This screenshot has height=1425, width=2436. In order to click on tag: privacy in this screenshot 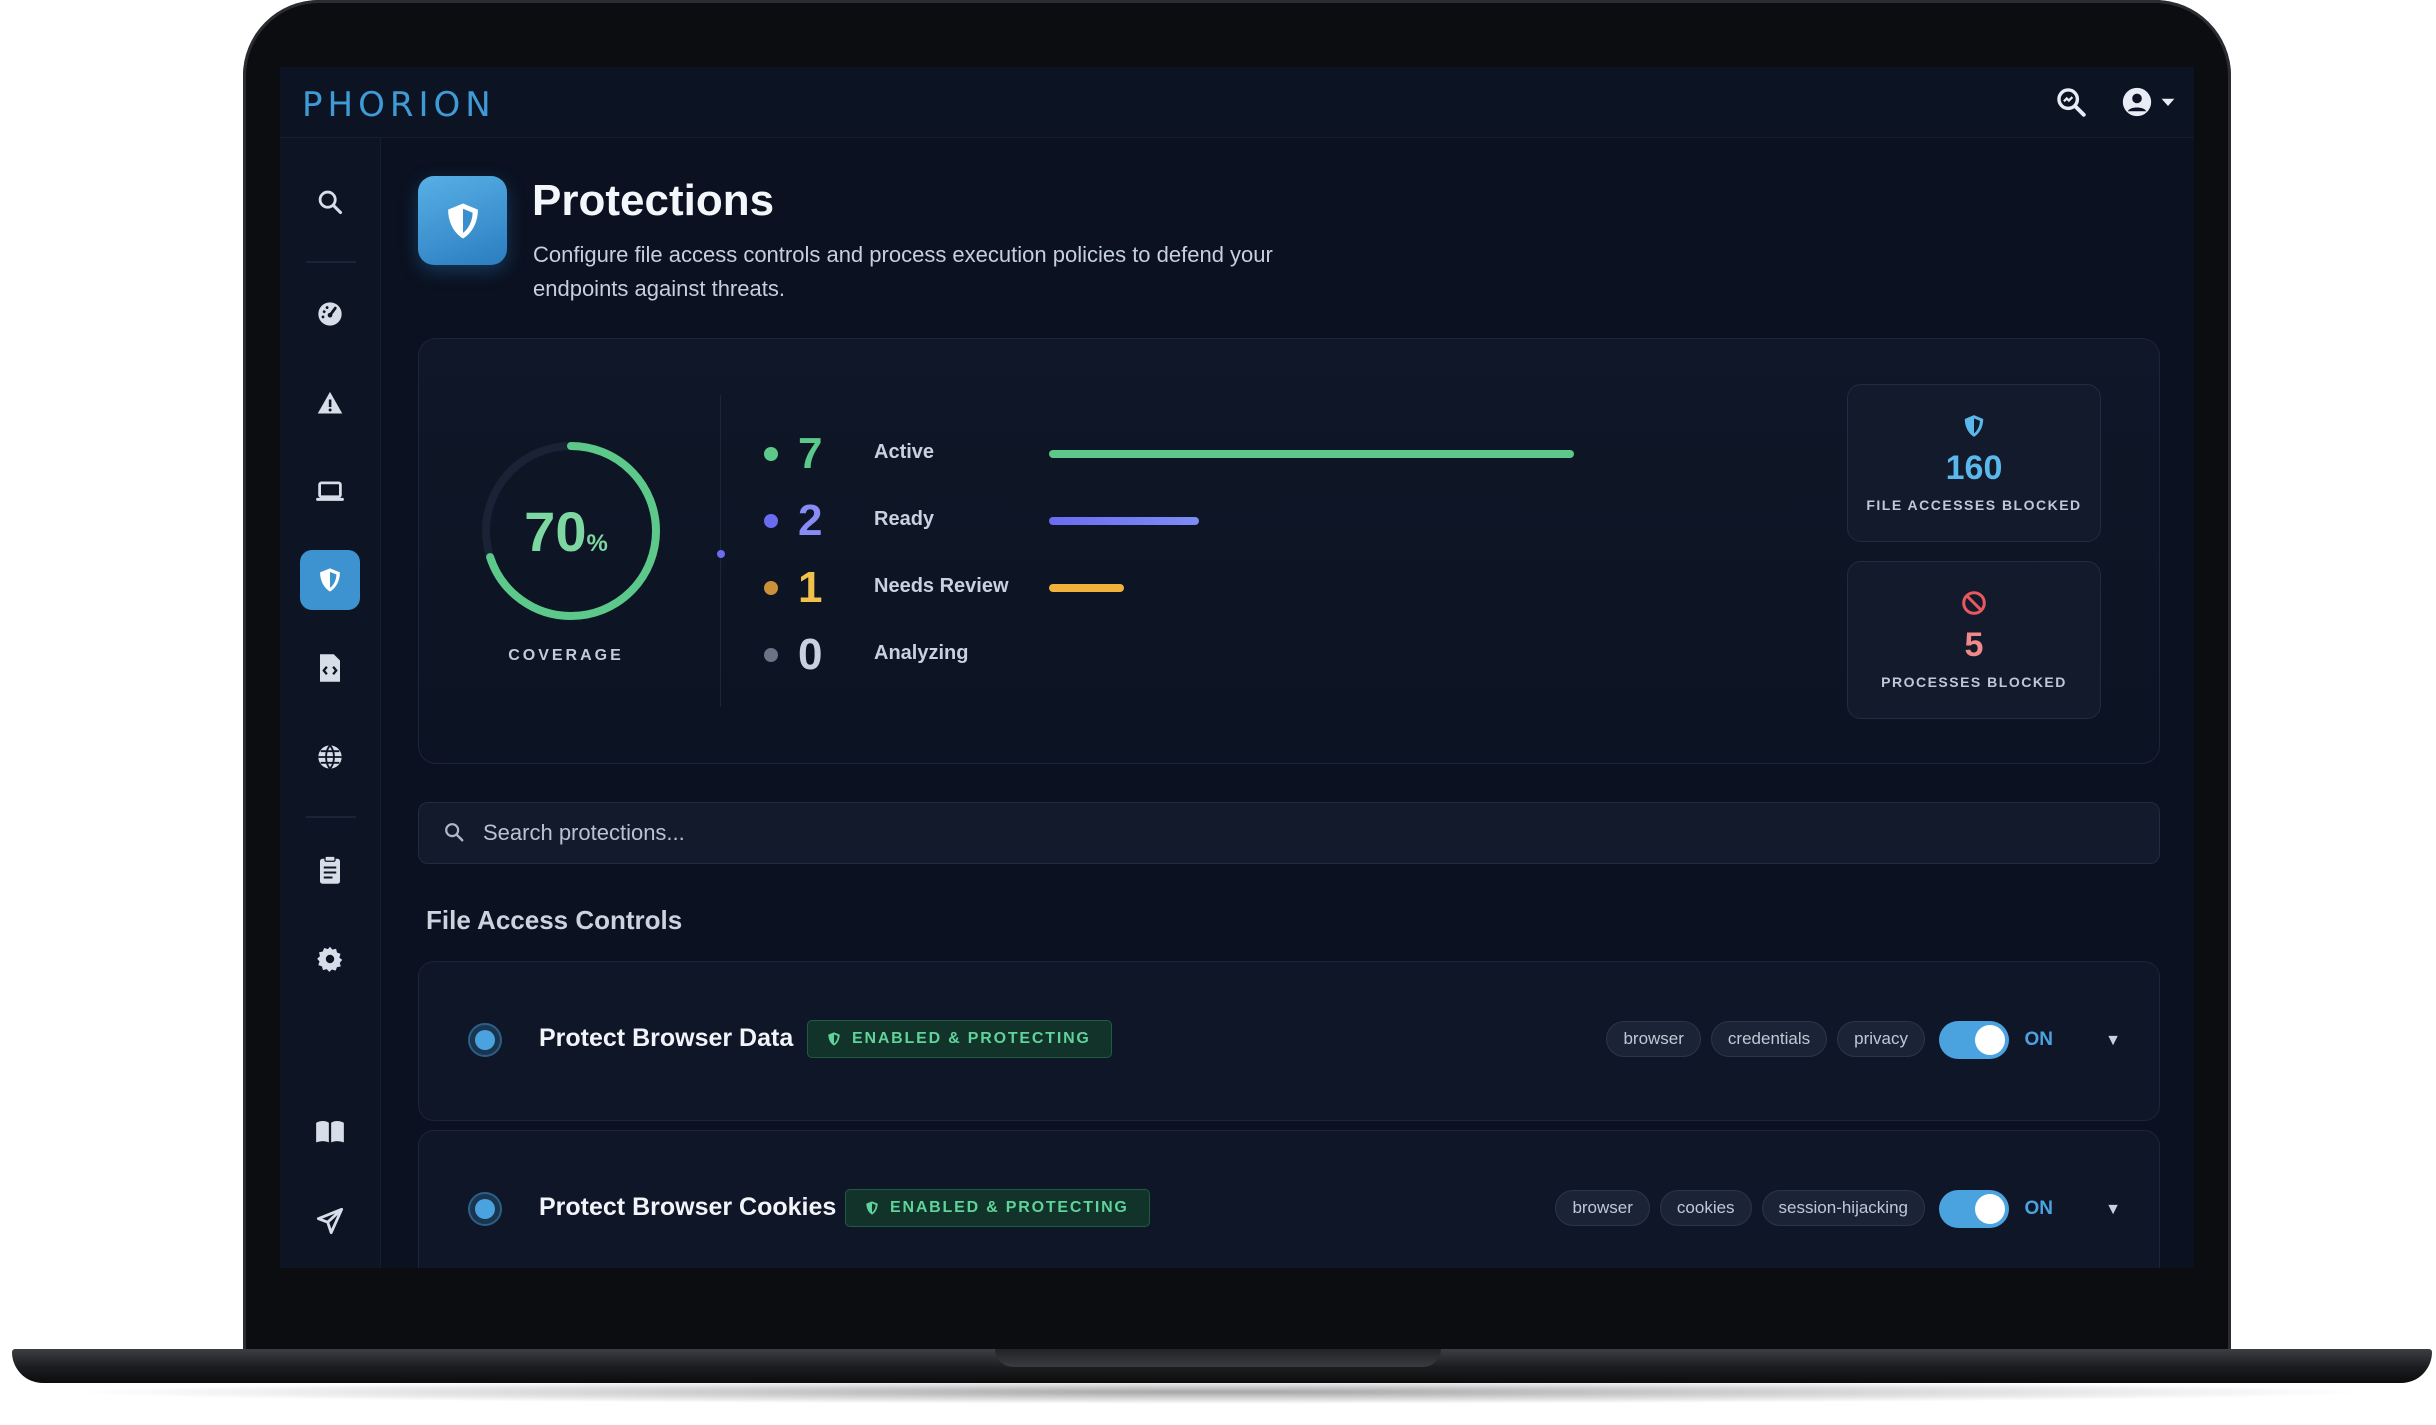, I will do `click(1881, 1039)`.